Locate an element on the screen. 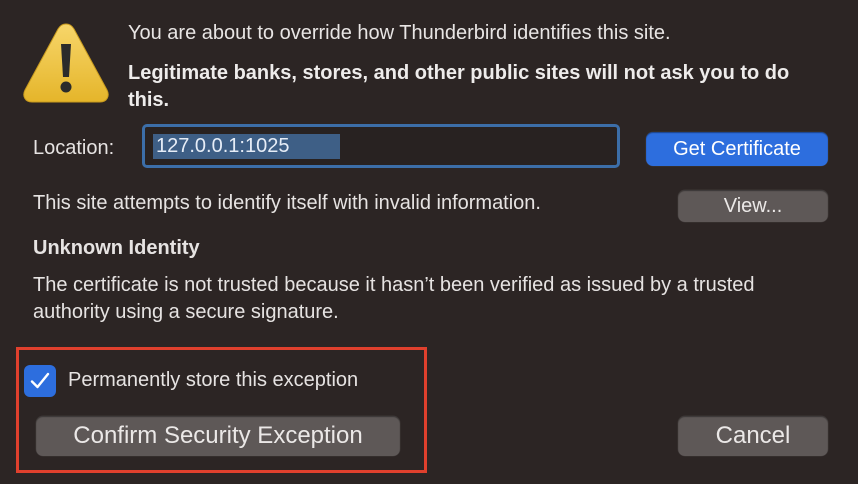 The width and height of the screenshot is (858, 484). permanent-exception-checkbox is located at coordinates (40, 381).